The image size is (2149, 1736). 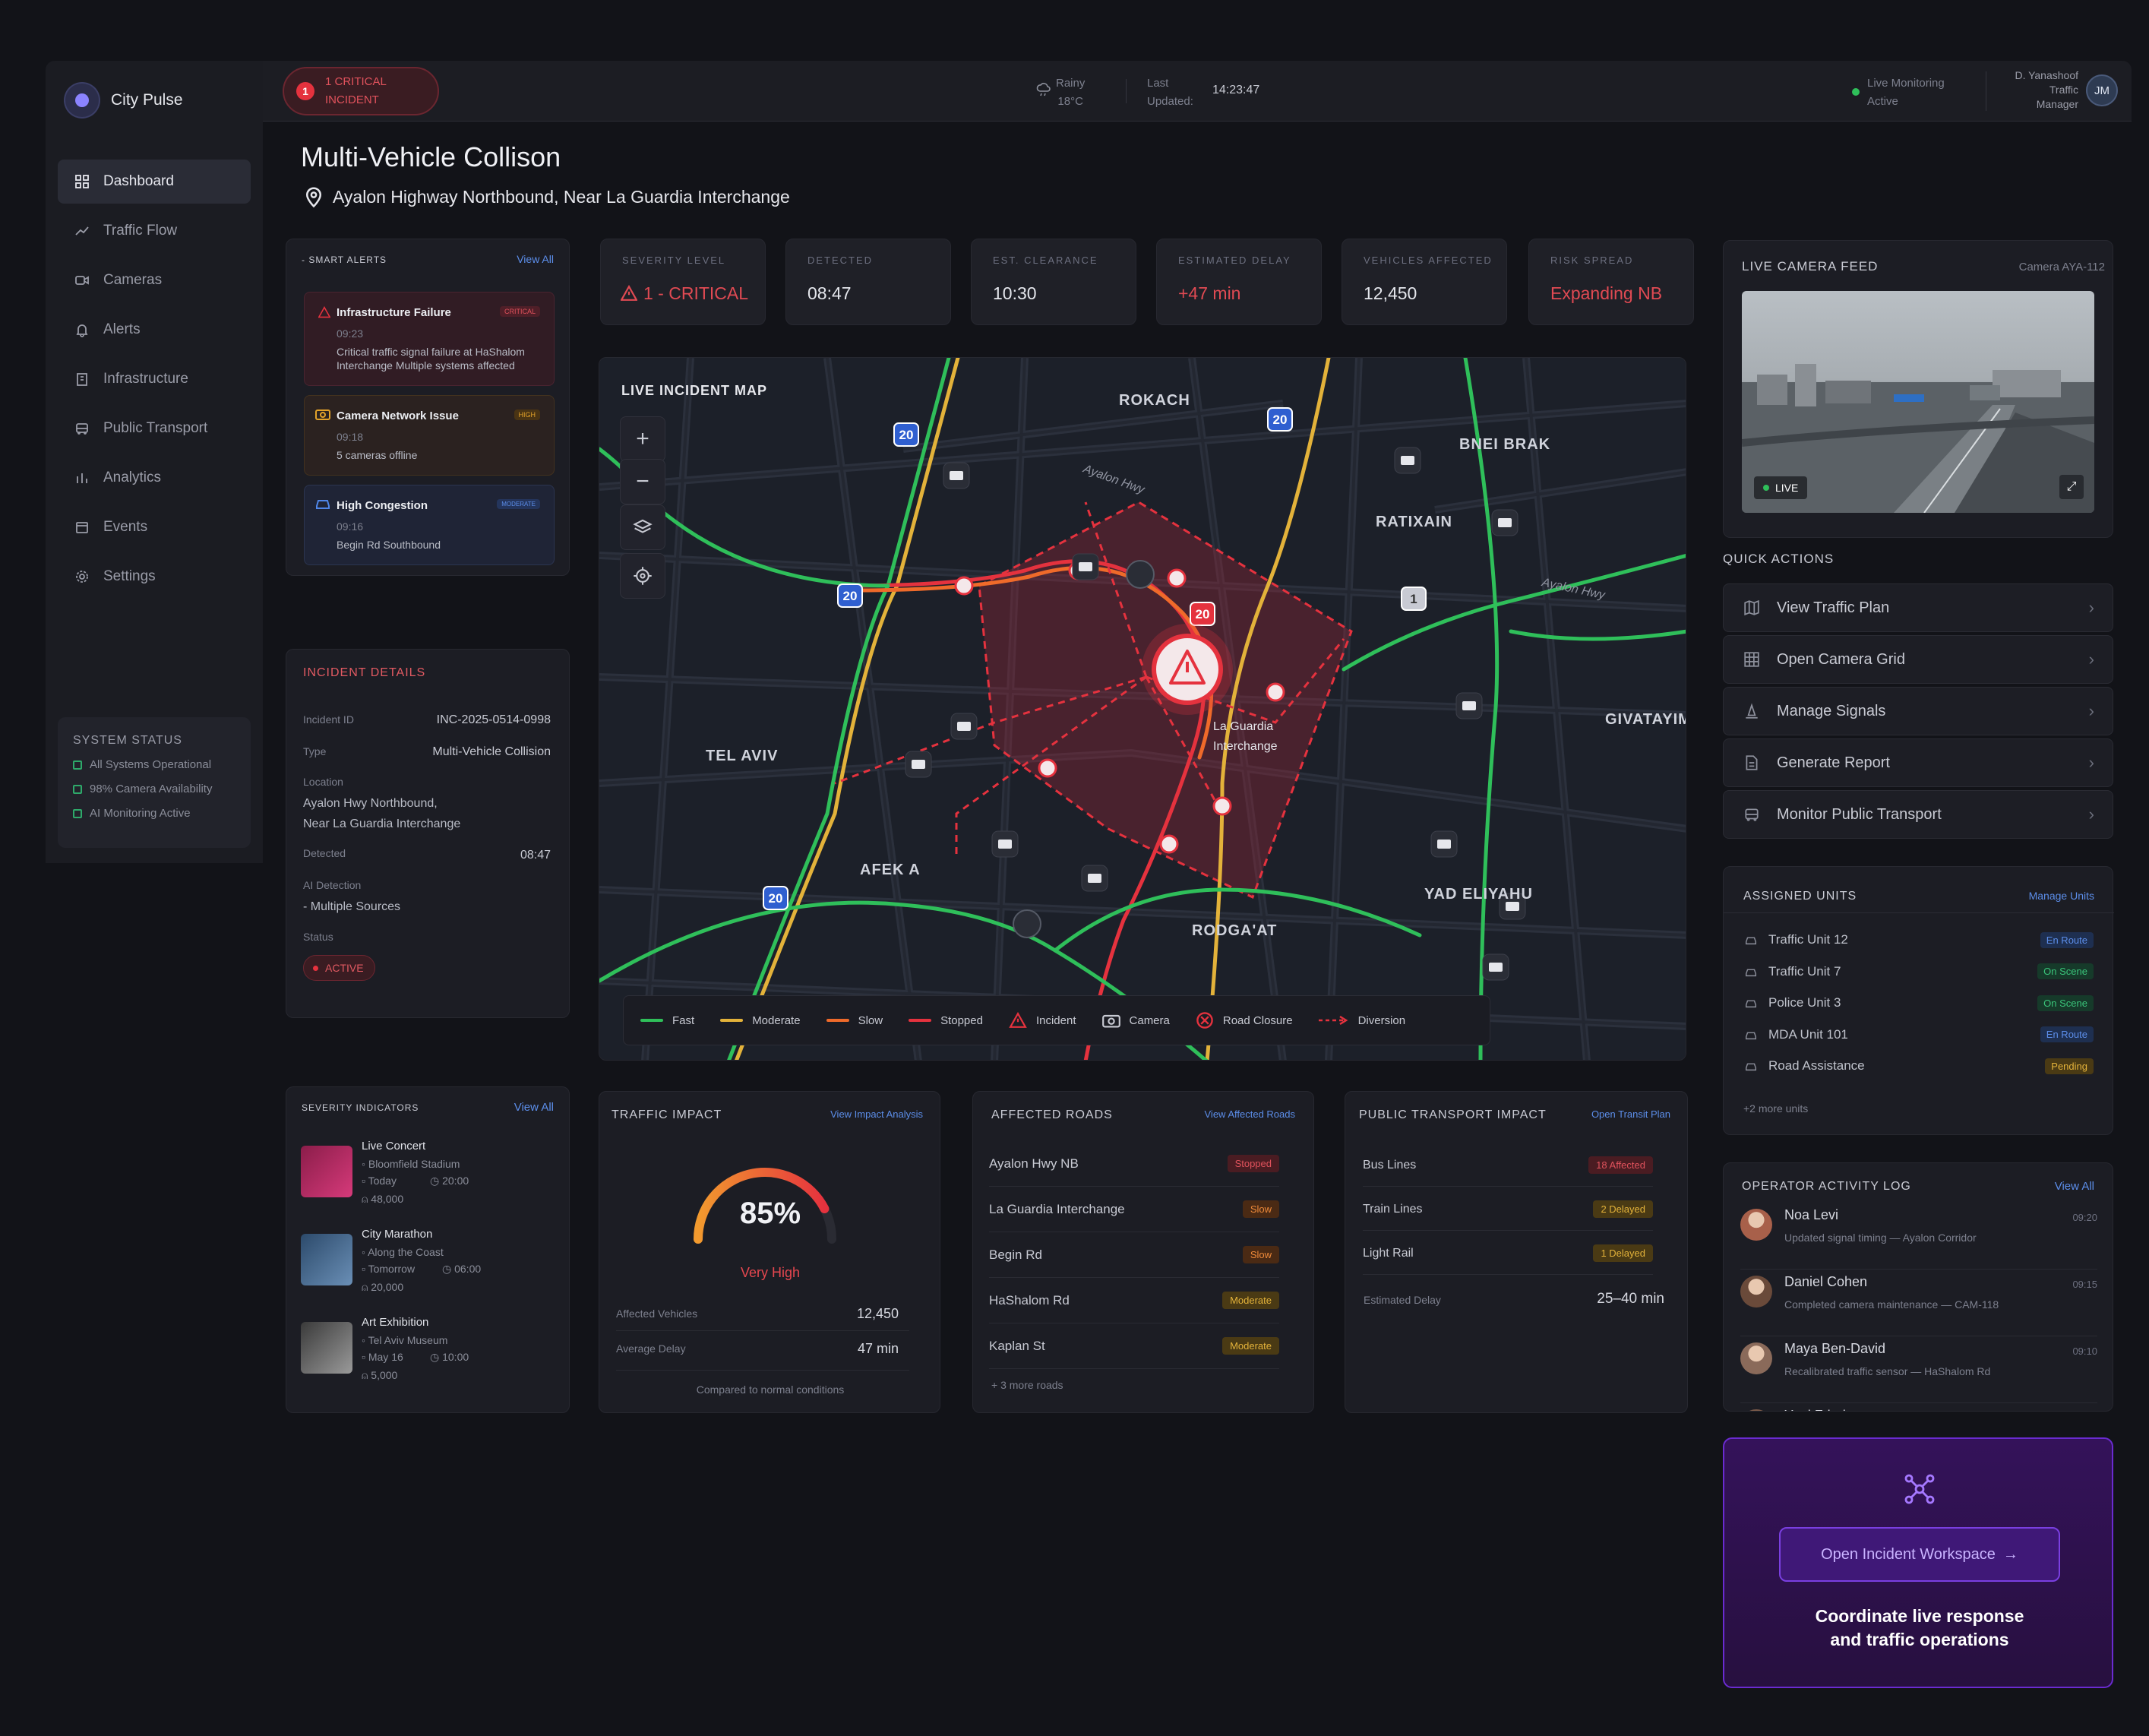 What do you see at coordinates (771, 1272) in the screenshot?
I see `impact-level: Very High` at bounding box center [771, 1272].